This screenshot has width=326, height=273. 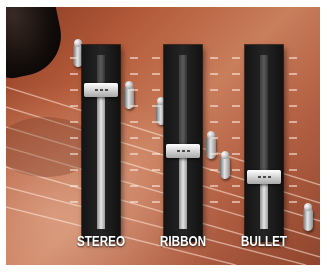 I want to click on dark-knob-background, so click(x=37, y=44).